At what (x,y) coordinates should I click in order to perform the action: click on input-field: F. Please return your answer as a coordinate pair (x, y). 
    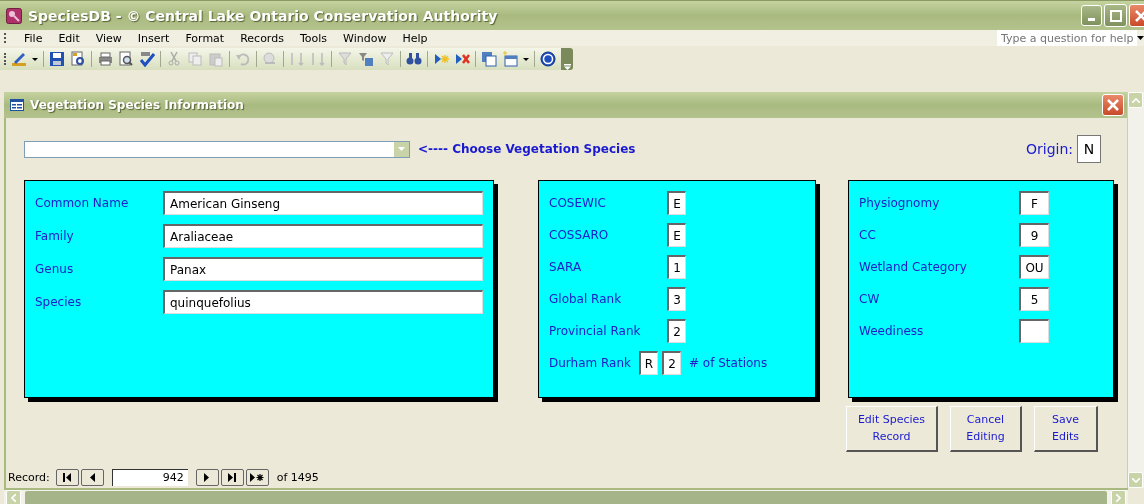
    Looking at the image, I should click on (1034, 203).